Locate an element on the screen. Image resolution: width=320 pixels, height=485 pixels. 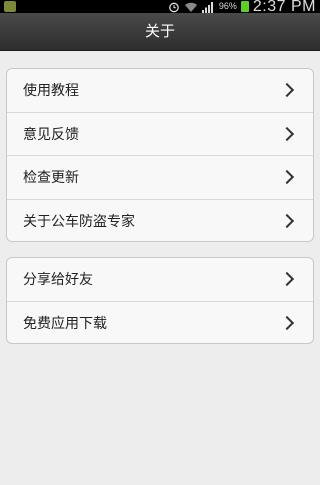
menu-item-tutorial: 使用教程 is located at coordinates (160, 91).